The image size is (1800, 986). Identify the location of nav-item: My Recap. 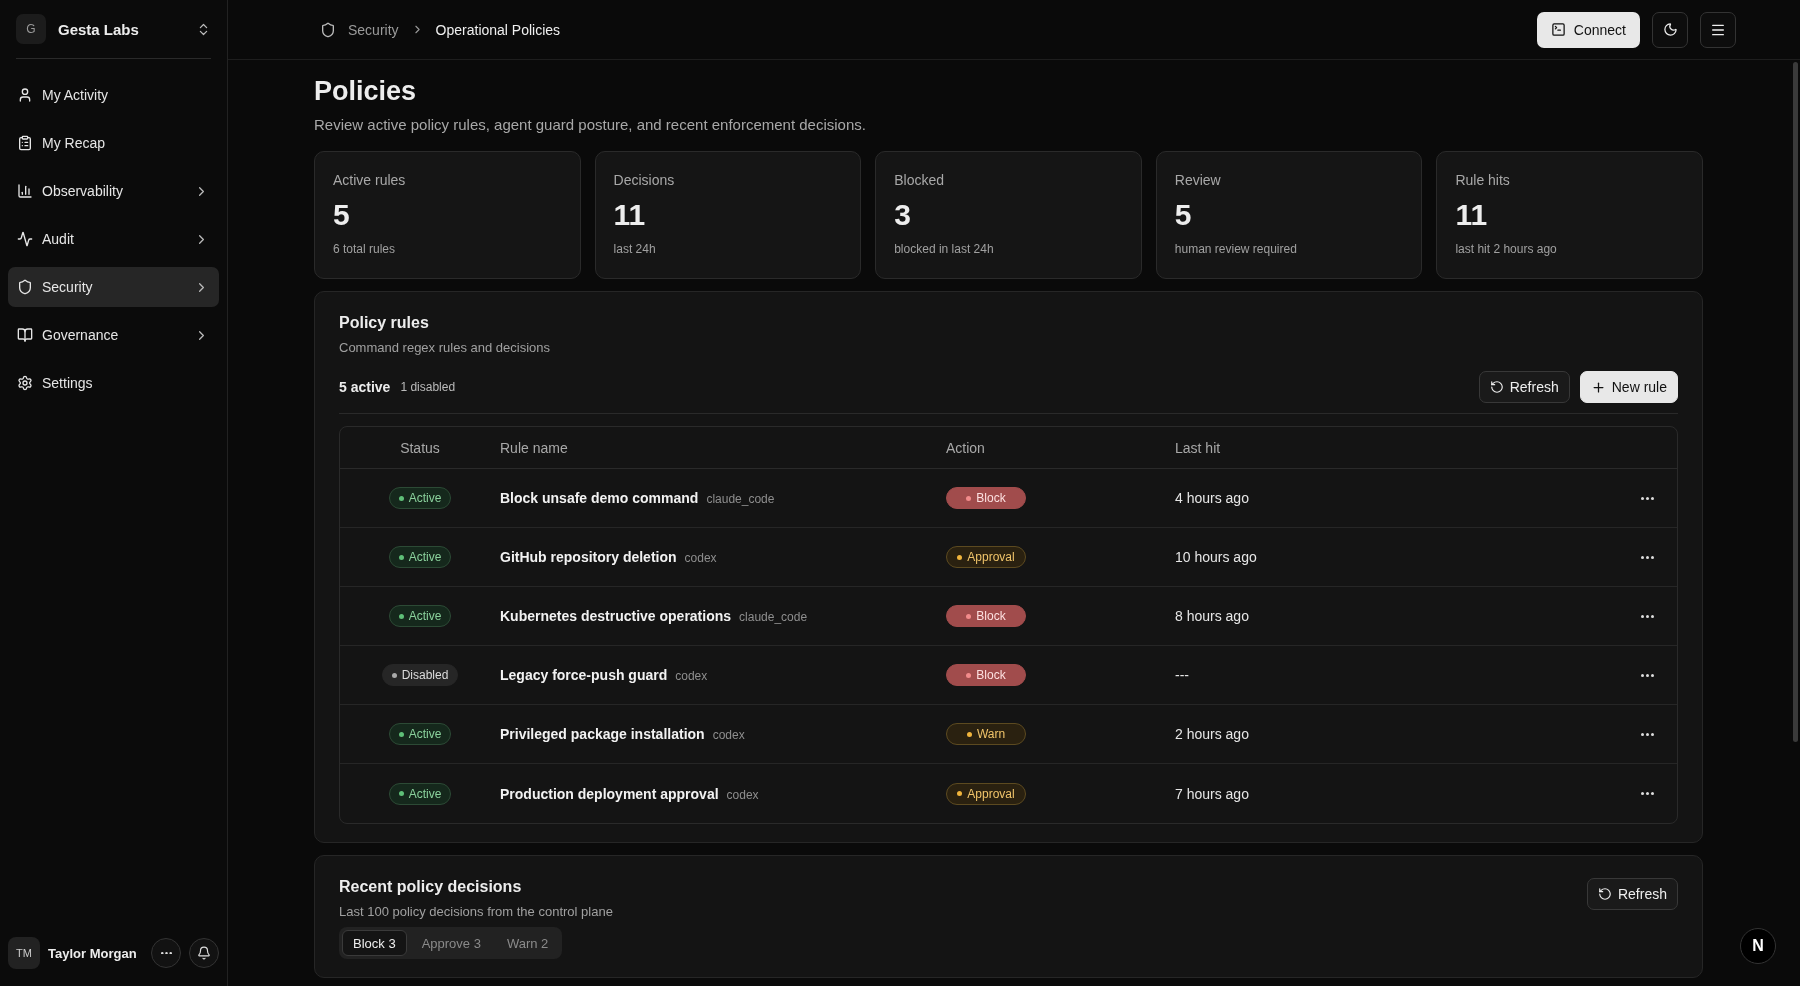
(113, 143).